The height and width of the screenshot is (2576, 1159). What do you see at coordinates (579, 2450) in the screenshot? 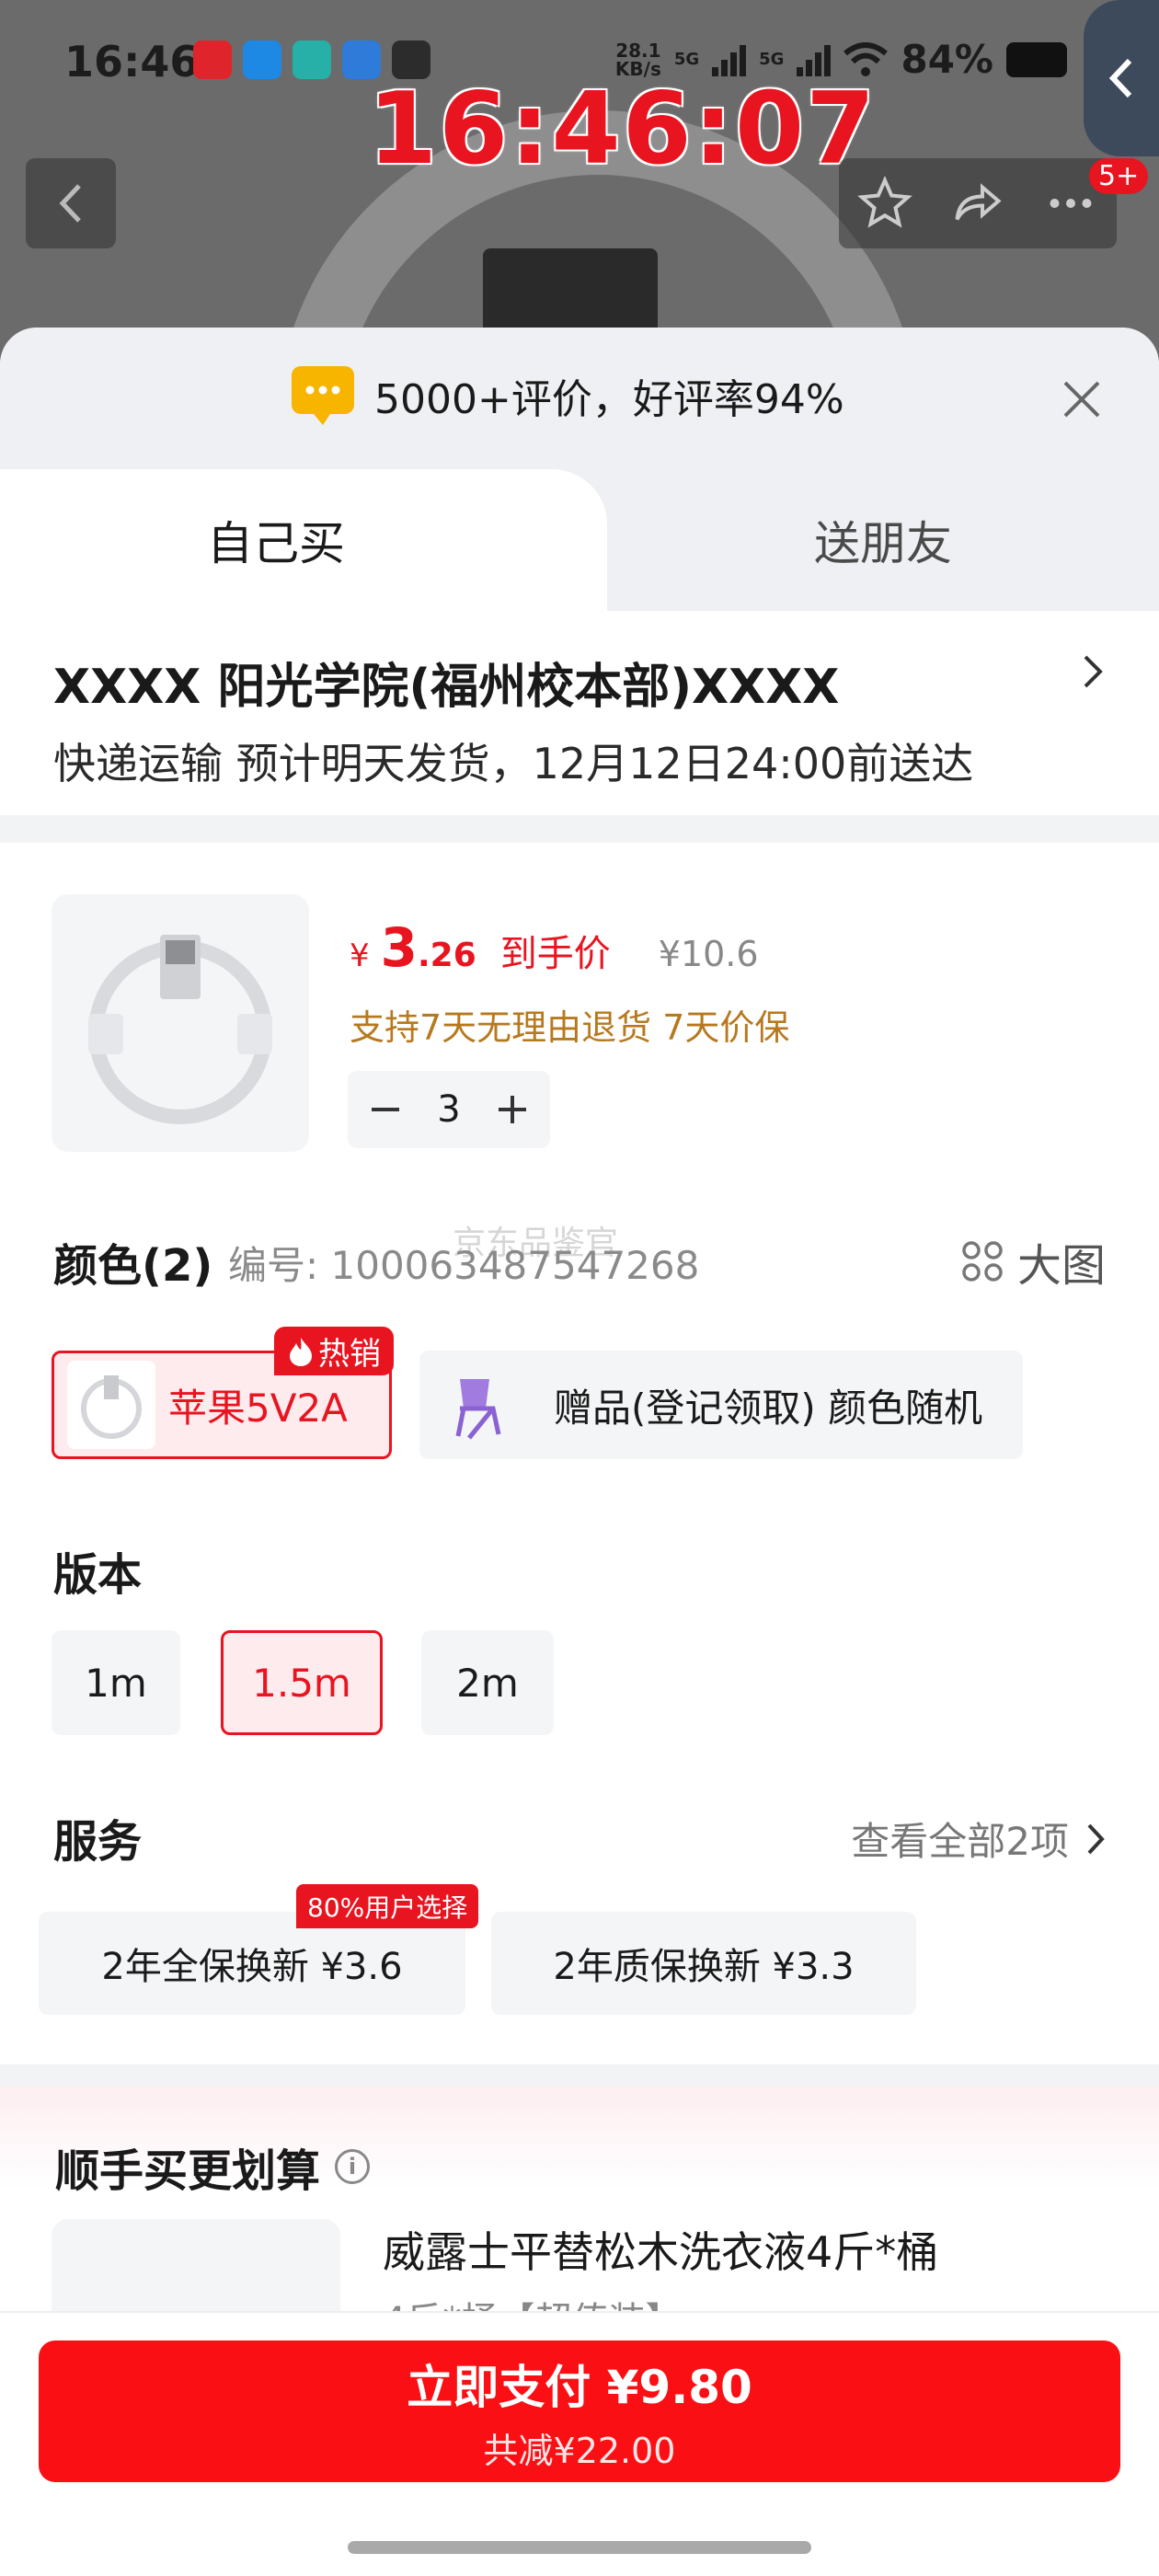
I see `total-discount: 共减¥22.00` at bounding box center [579, 2450].